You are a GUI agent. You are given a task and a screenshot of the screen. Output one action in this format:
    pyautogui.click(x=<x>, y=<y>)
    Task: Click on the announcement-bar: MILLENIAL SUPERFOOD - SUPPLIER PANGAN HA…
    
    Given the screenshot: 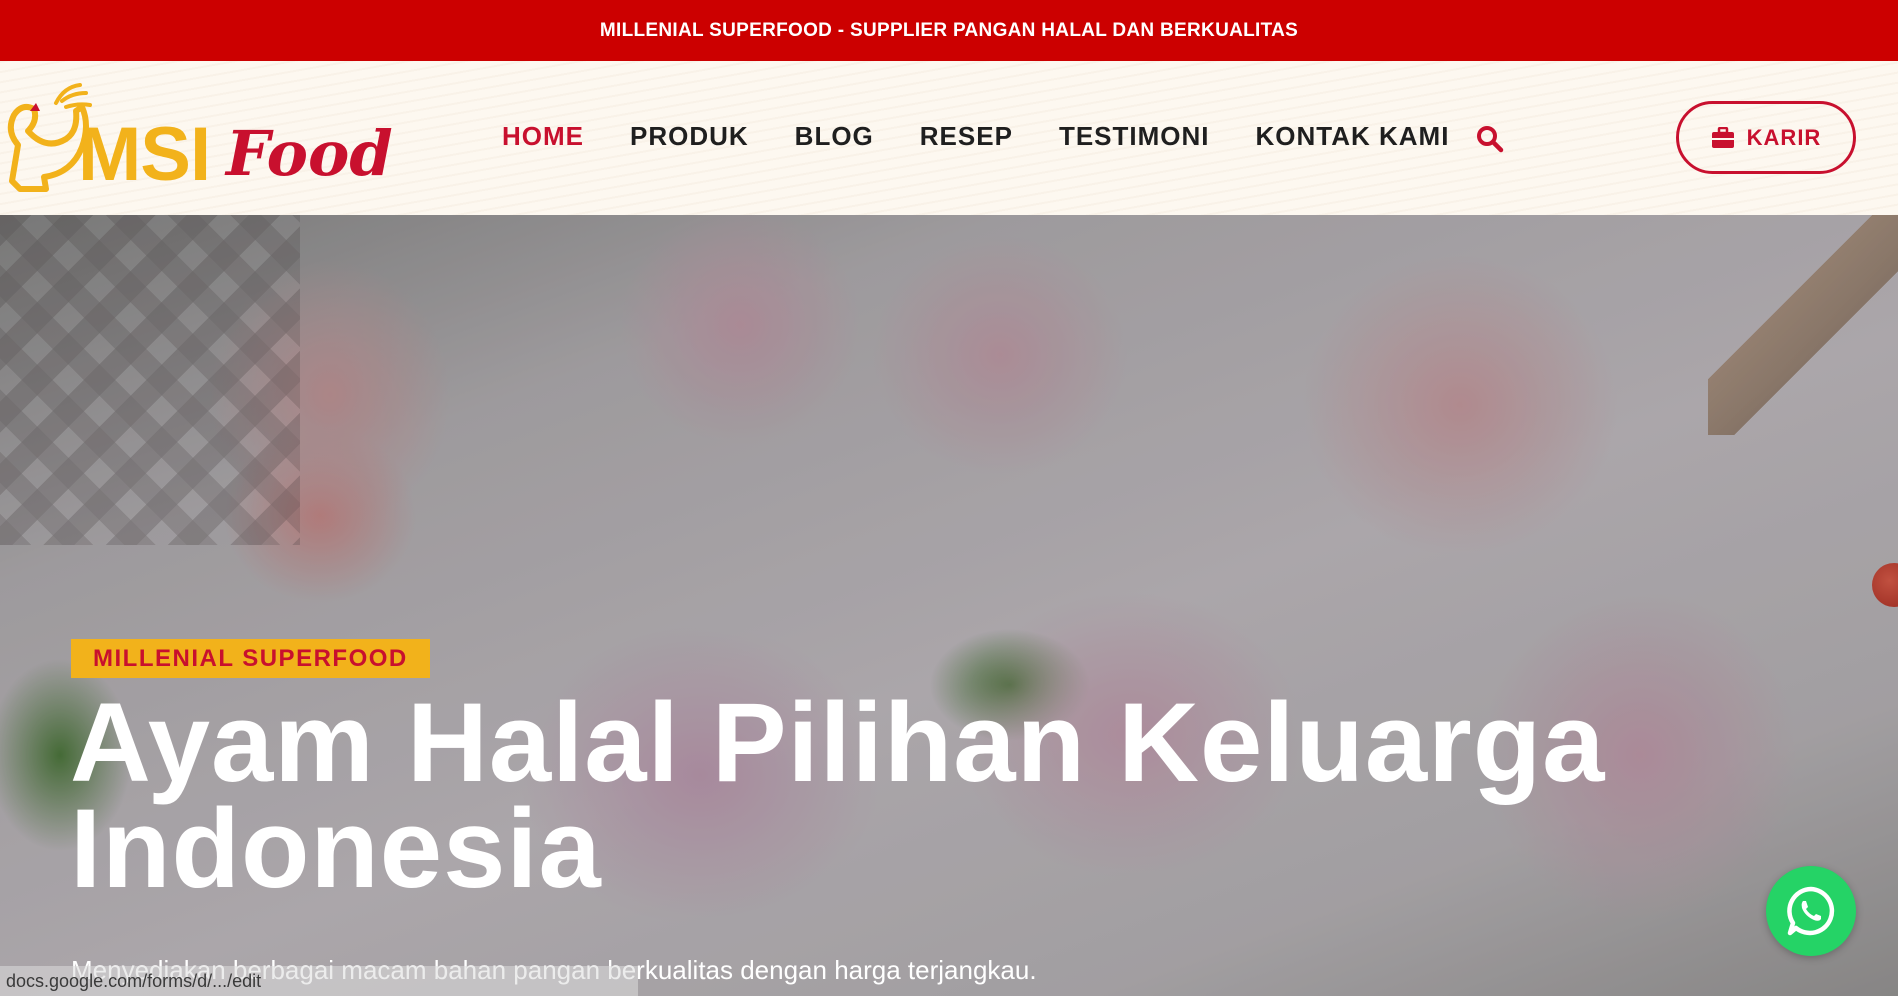 What is the action you would take?
    pyautogui.click(x=949, y=30)
    